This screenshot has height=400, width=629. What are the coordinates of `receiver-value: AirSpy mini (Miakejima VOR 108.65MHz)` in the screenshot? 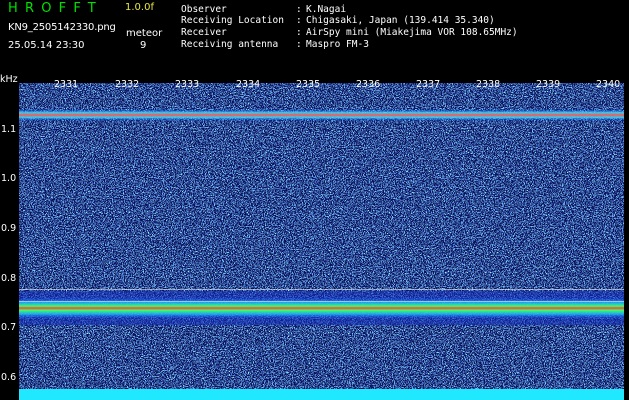 It's located at (412, 32).